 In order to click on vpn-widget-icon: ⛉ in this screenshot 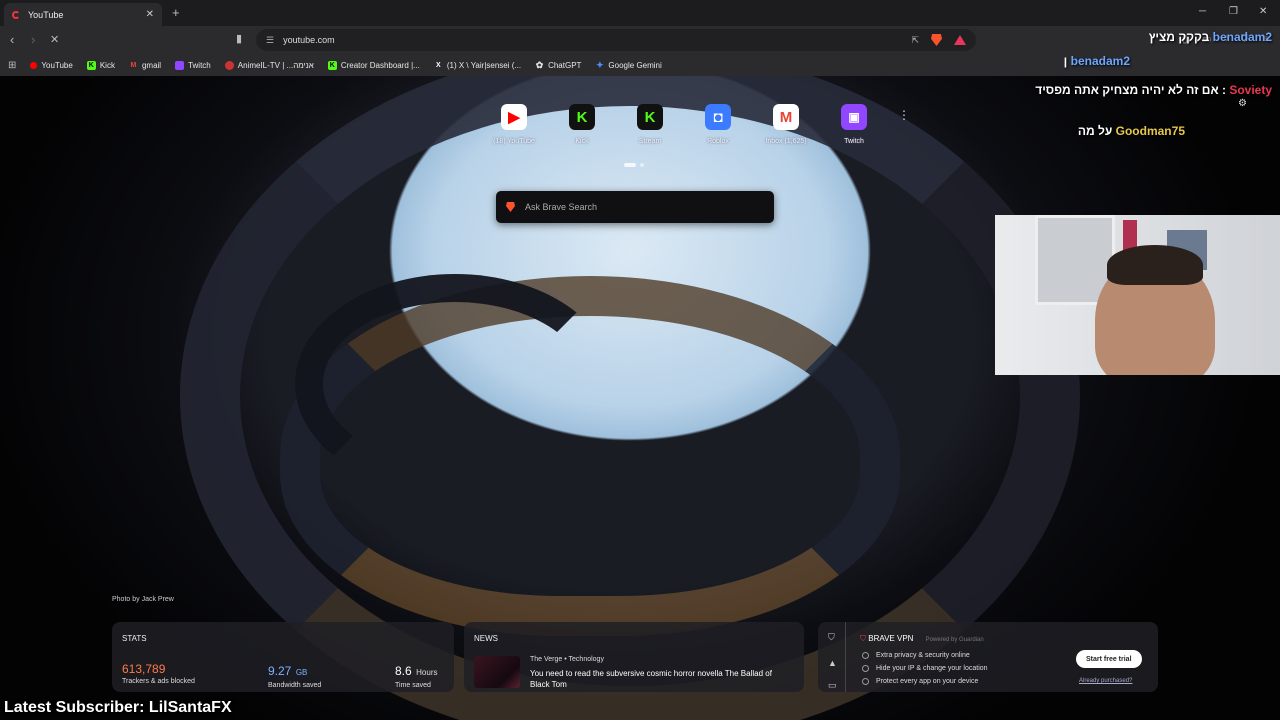, I will do `click(831, 637)`.